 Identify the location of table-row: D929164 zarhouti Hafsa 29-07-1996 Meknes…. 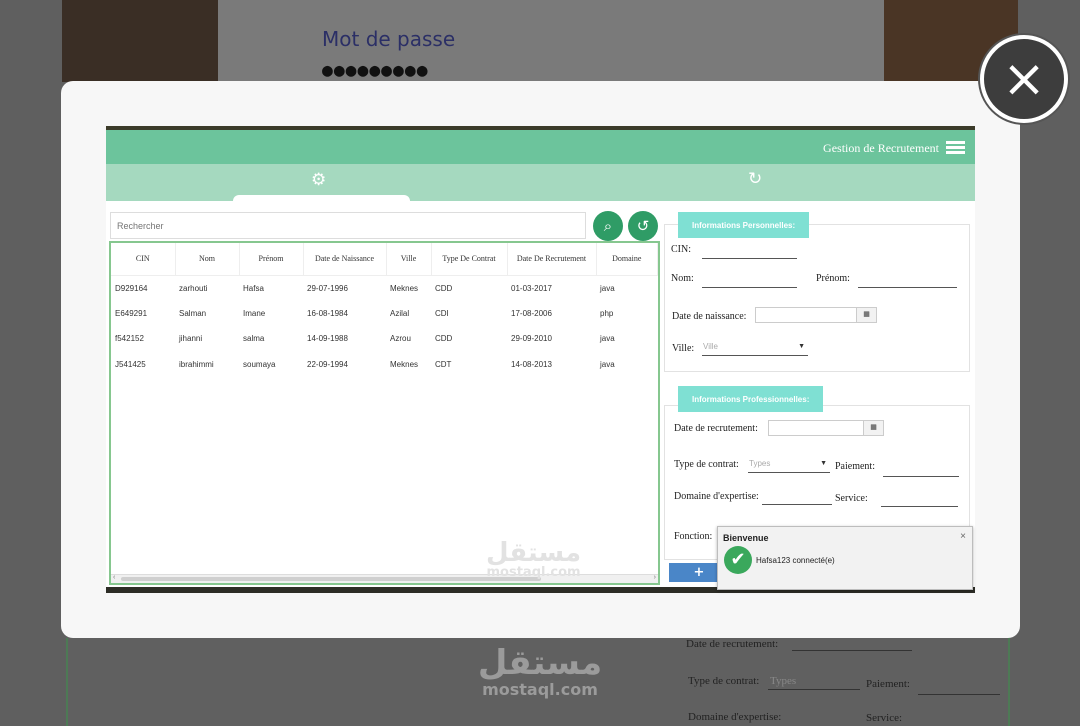
(384, 288).